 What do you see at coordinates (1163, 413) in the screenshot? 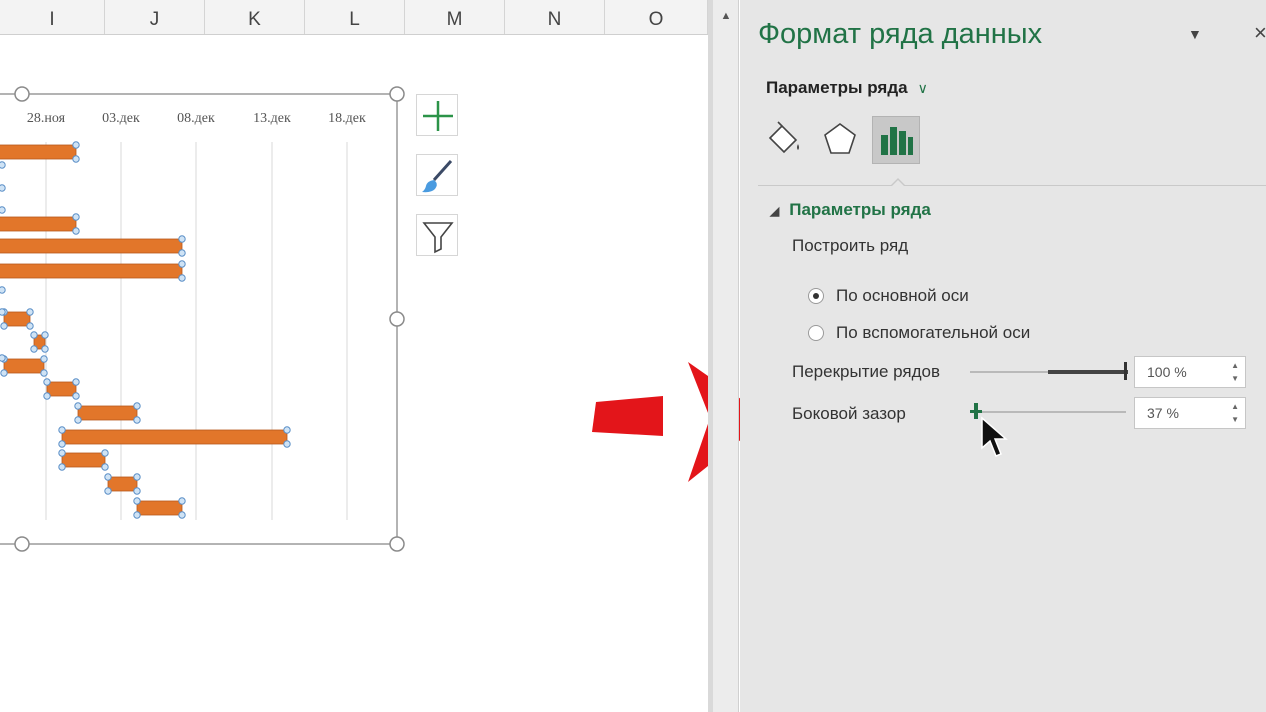
I see `gap-width-value: 37 %` at bounding box center [1163, 413].